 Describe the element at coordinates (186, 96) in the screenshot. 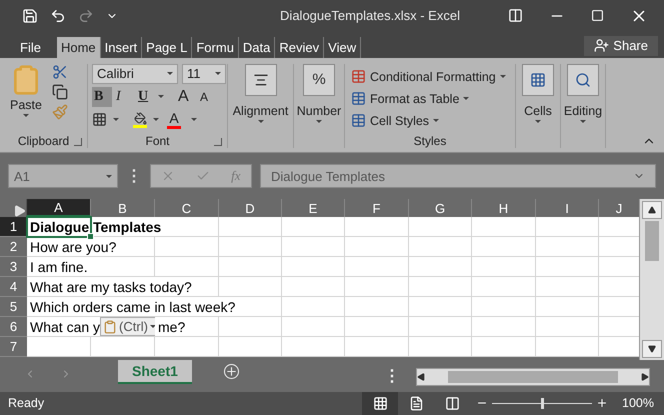

I see `grow-font-button: A` at that location.